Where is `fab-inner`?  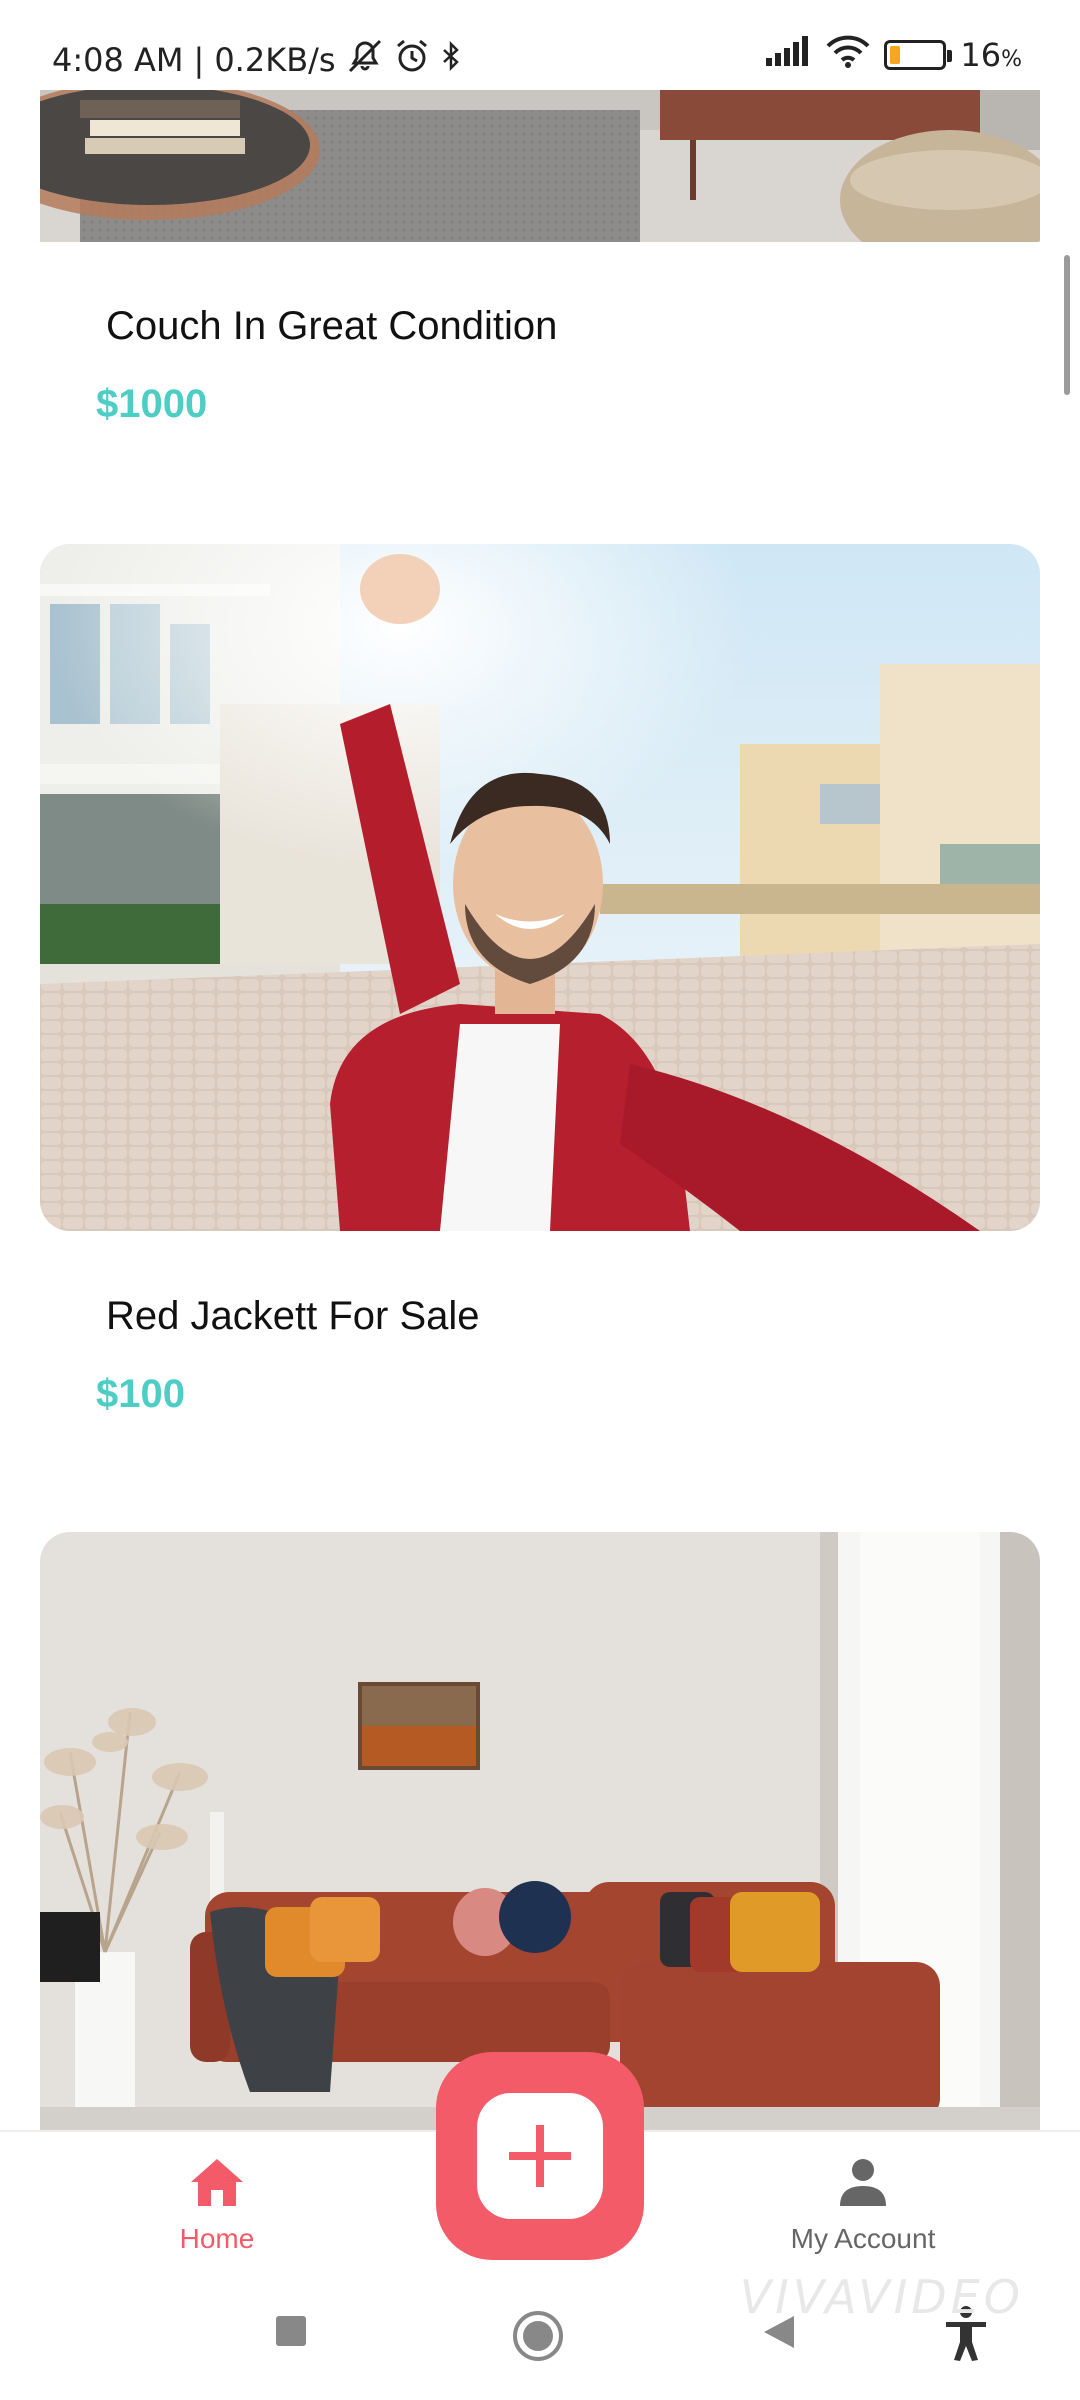
fab-inner is located at coordinates (540, 2156).